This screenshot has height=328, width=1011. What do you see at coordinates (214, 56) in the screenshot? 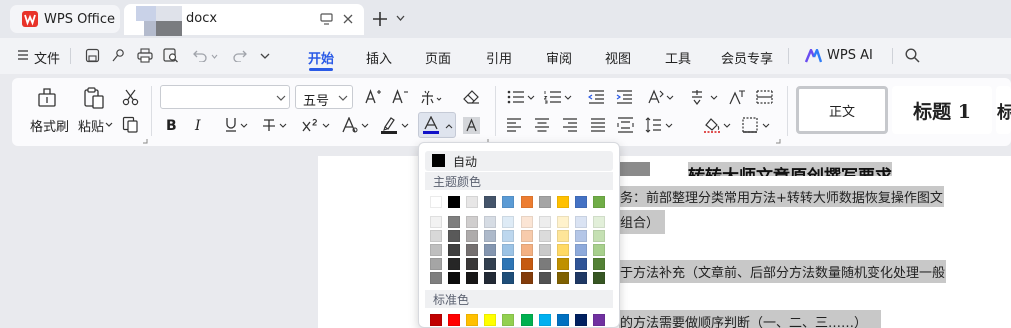
I see `undo-dropdown-icon` at bounding box center [214, 56].